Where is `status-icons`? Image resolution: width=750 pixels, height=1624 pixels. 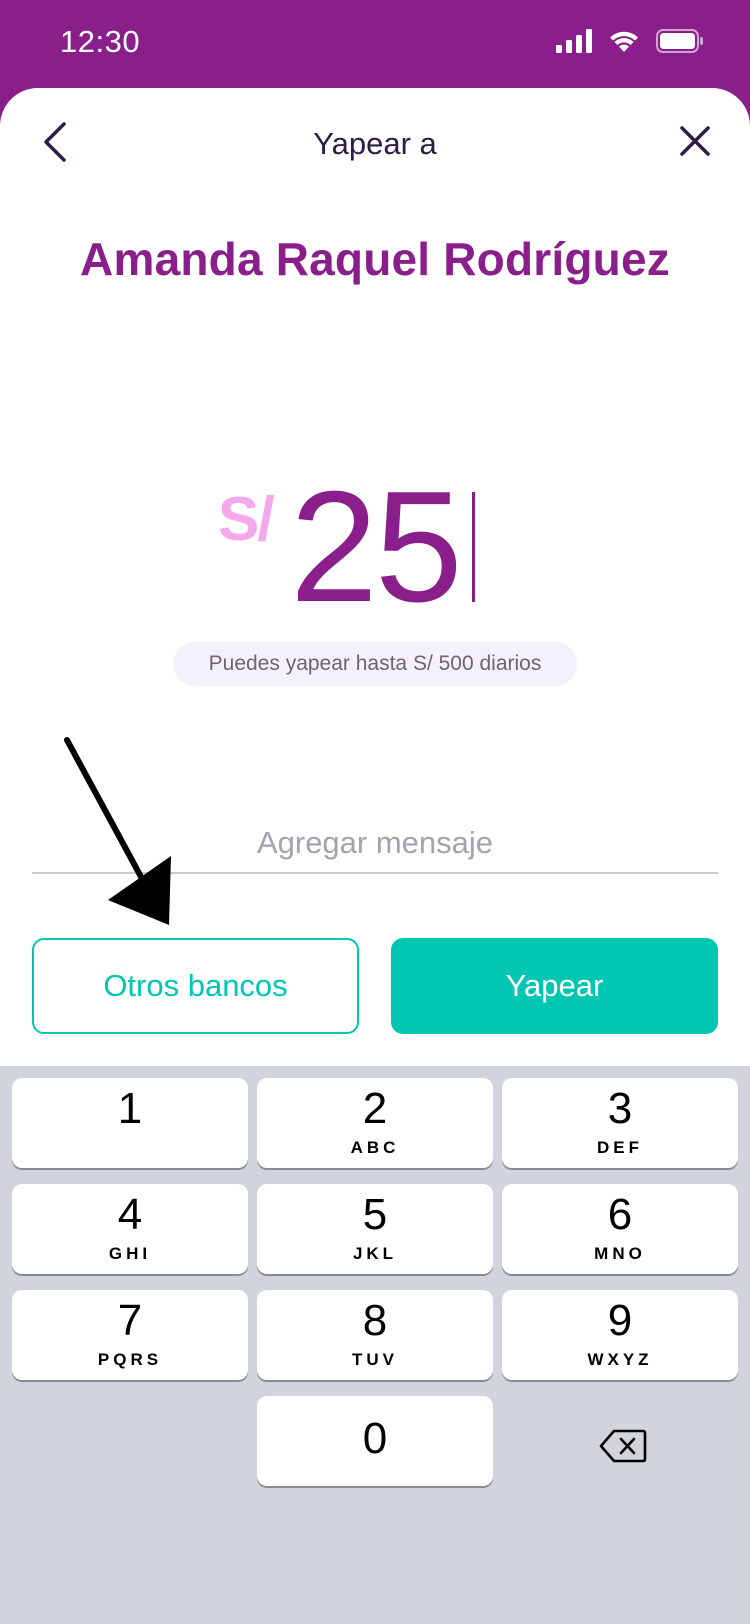
status-icons is located at coordinates (630, 41).